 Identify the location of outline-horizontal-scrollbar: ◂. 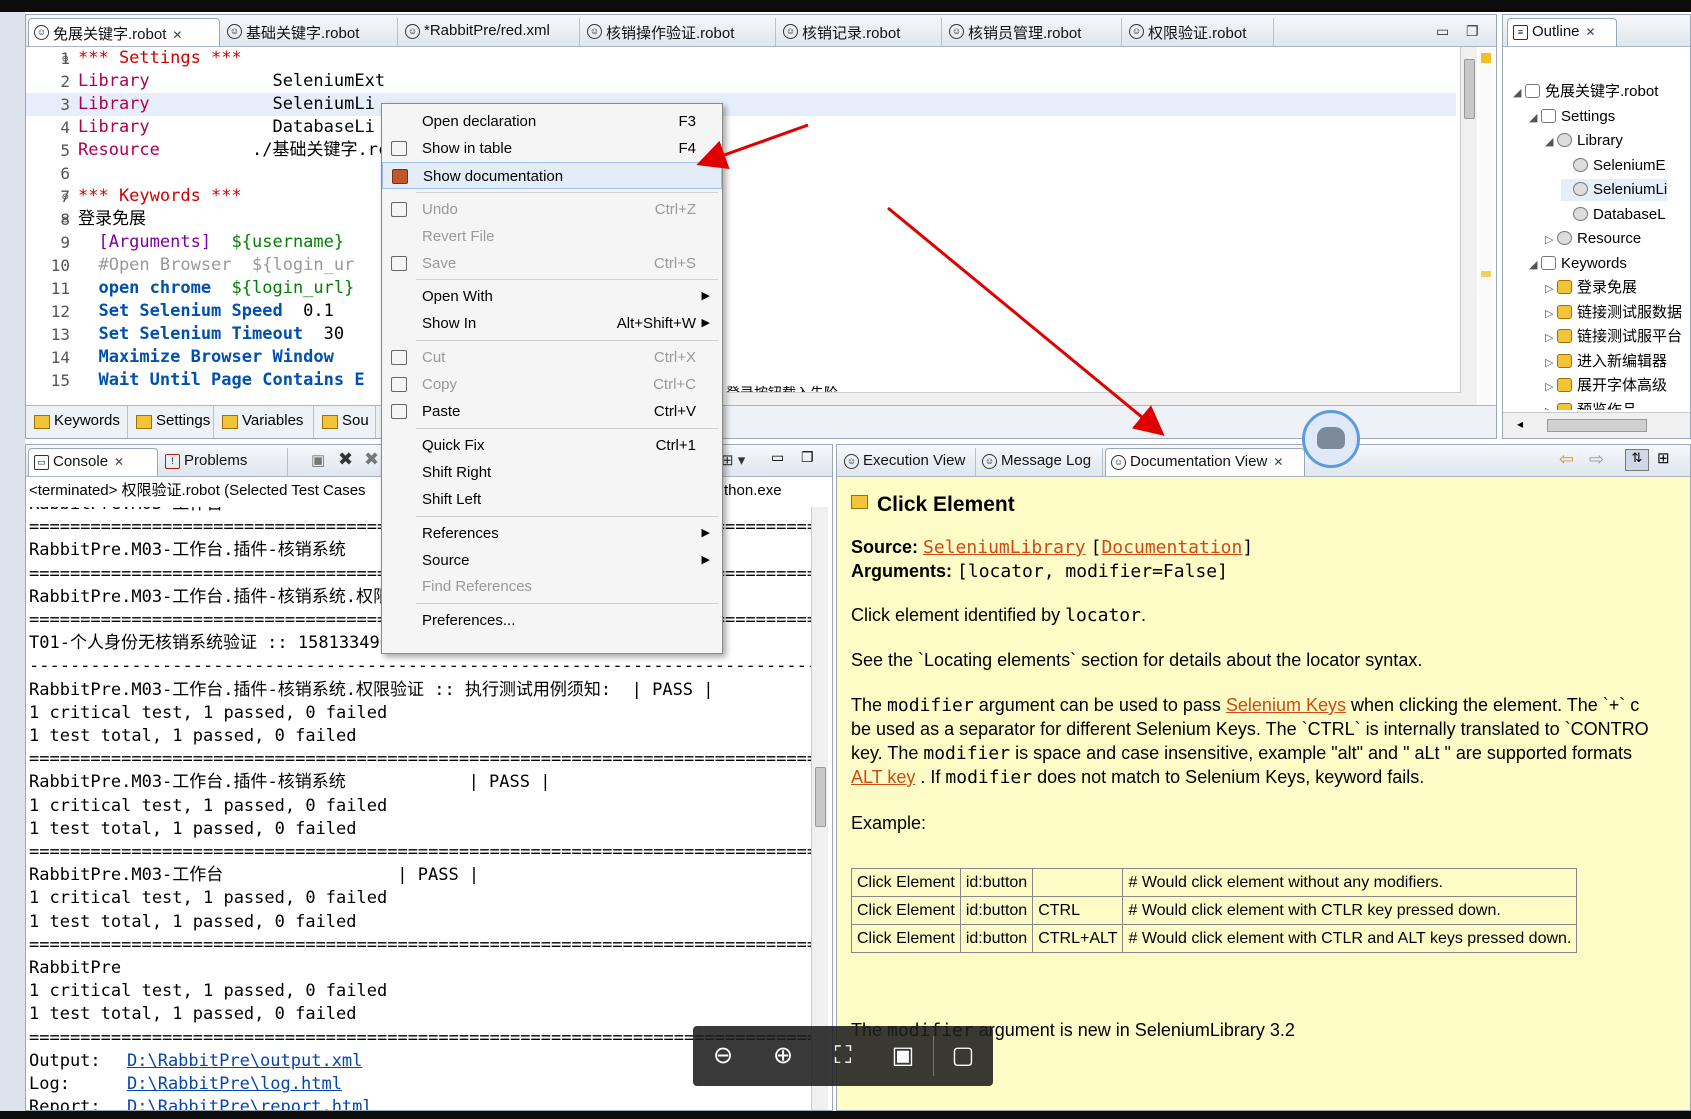
(1596, 425).